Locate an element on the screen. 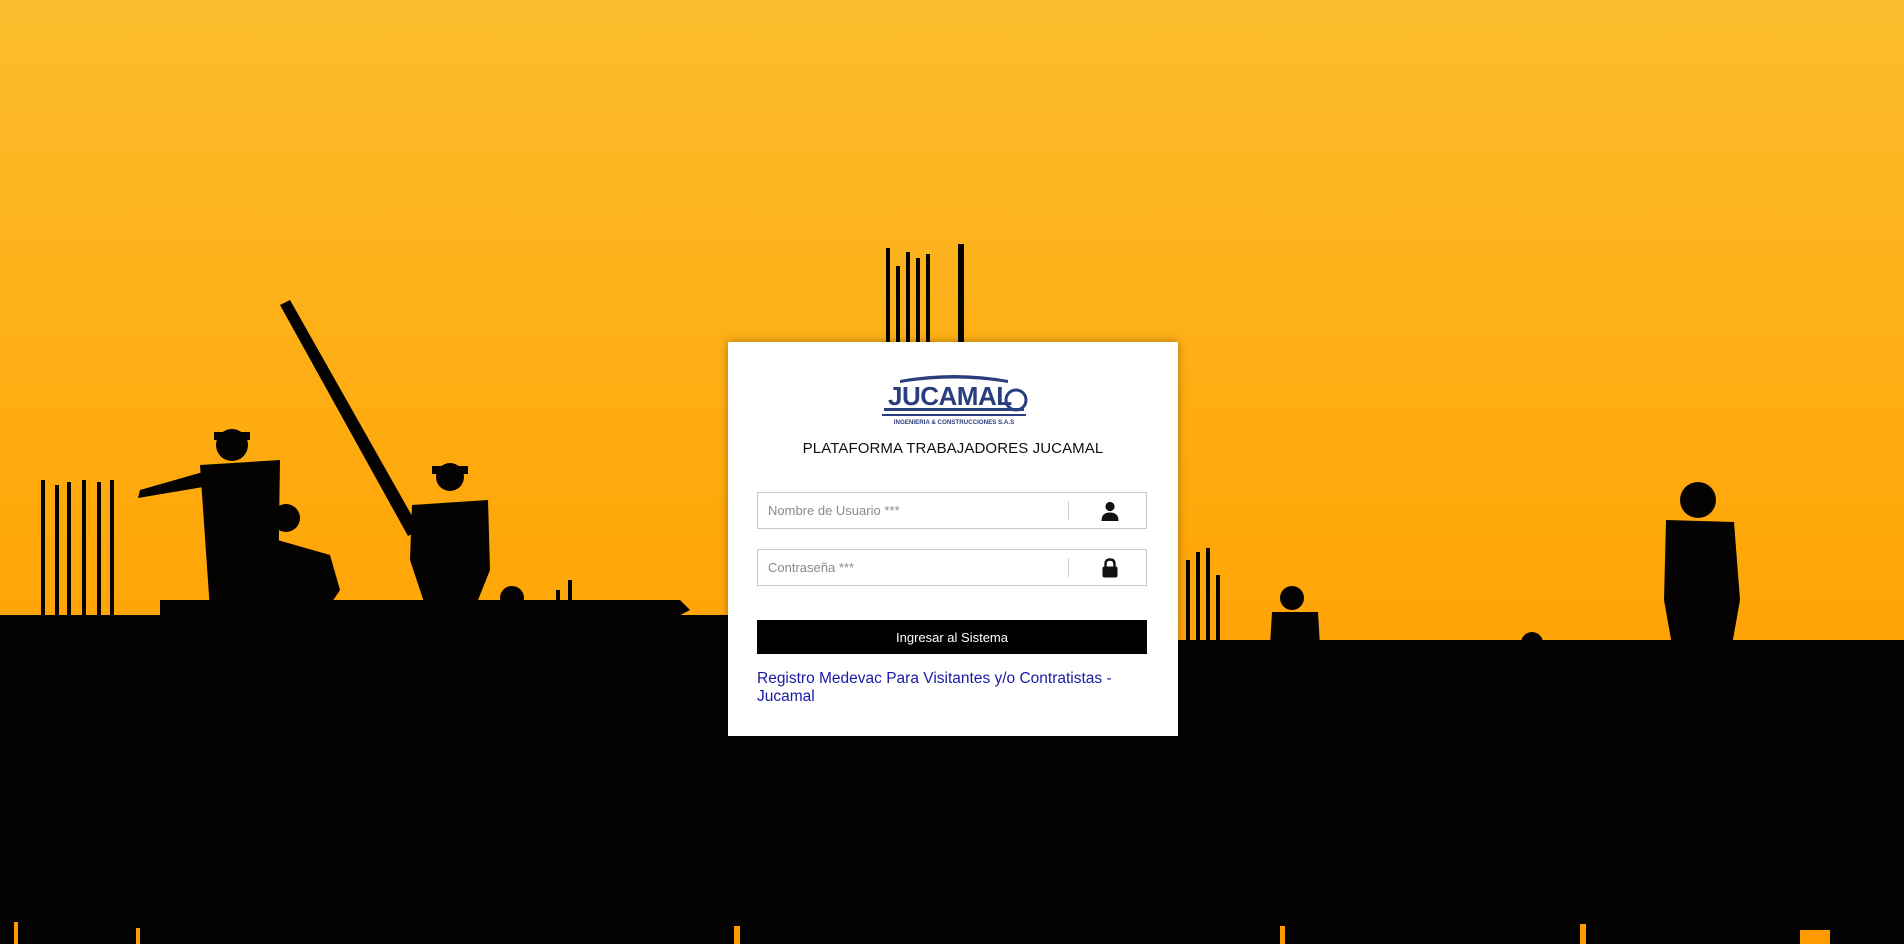 This screenshot has height=944, width=1904. password-field-group is located at coordinates (952, 567).